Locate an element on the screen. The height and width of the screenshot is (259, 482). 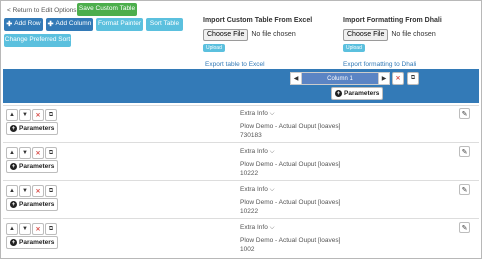
add-row-button: ✚ Add Row is located at coordinates (23, 24).